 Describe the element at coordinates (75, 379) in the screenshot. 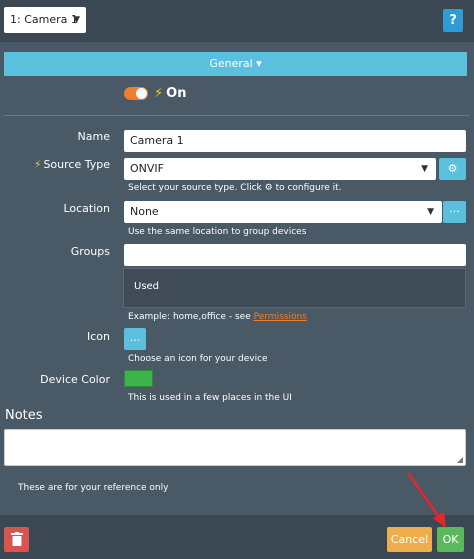

I see `device-color-label: Device Color` at that location.